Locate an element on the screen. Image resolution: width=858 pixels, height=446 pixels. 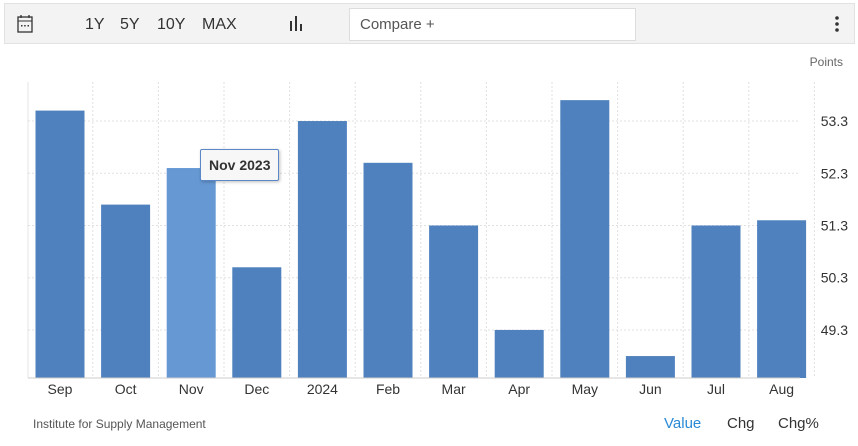
more-options-icon is located at coordinates (837, 26).